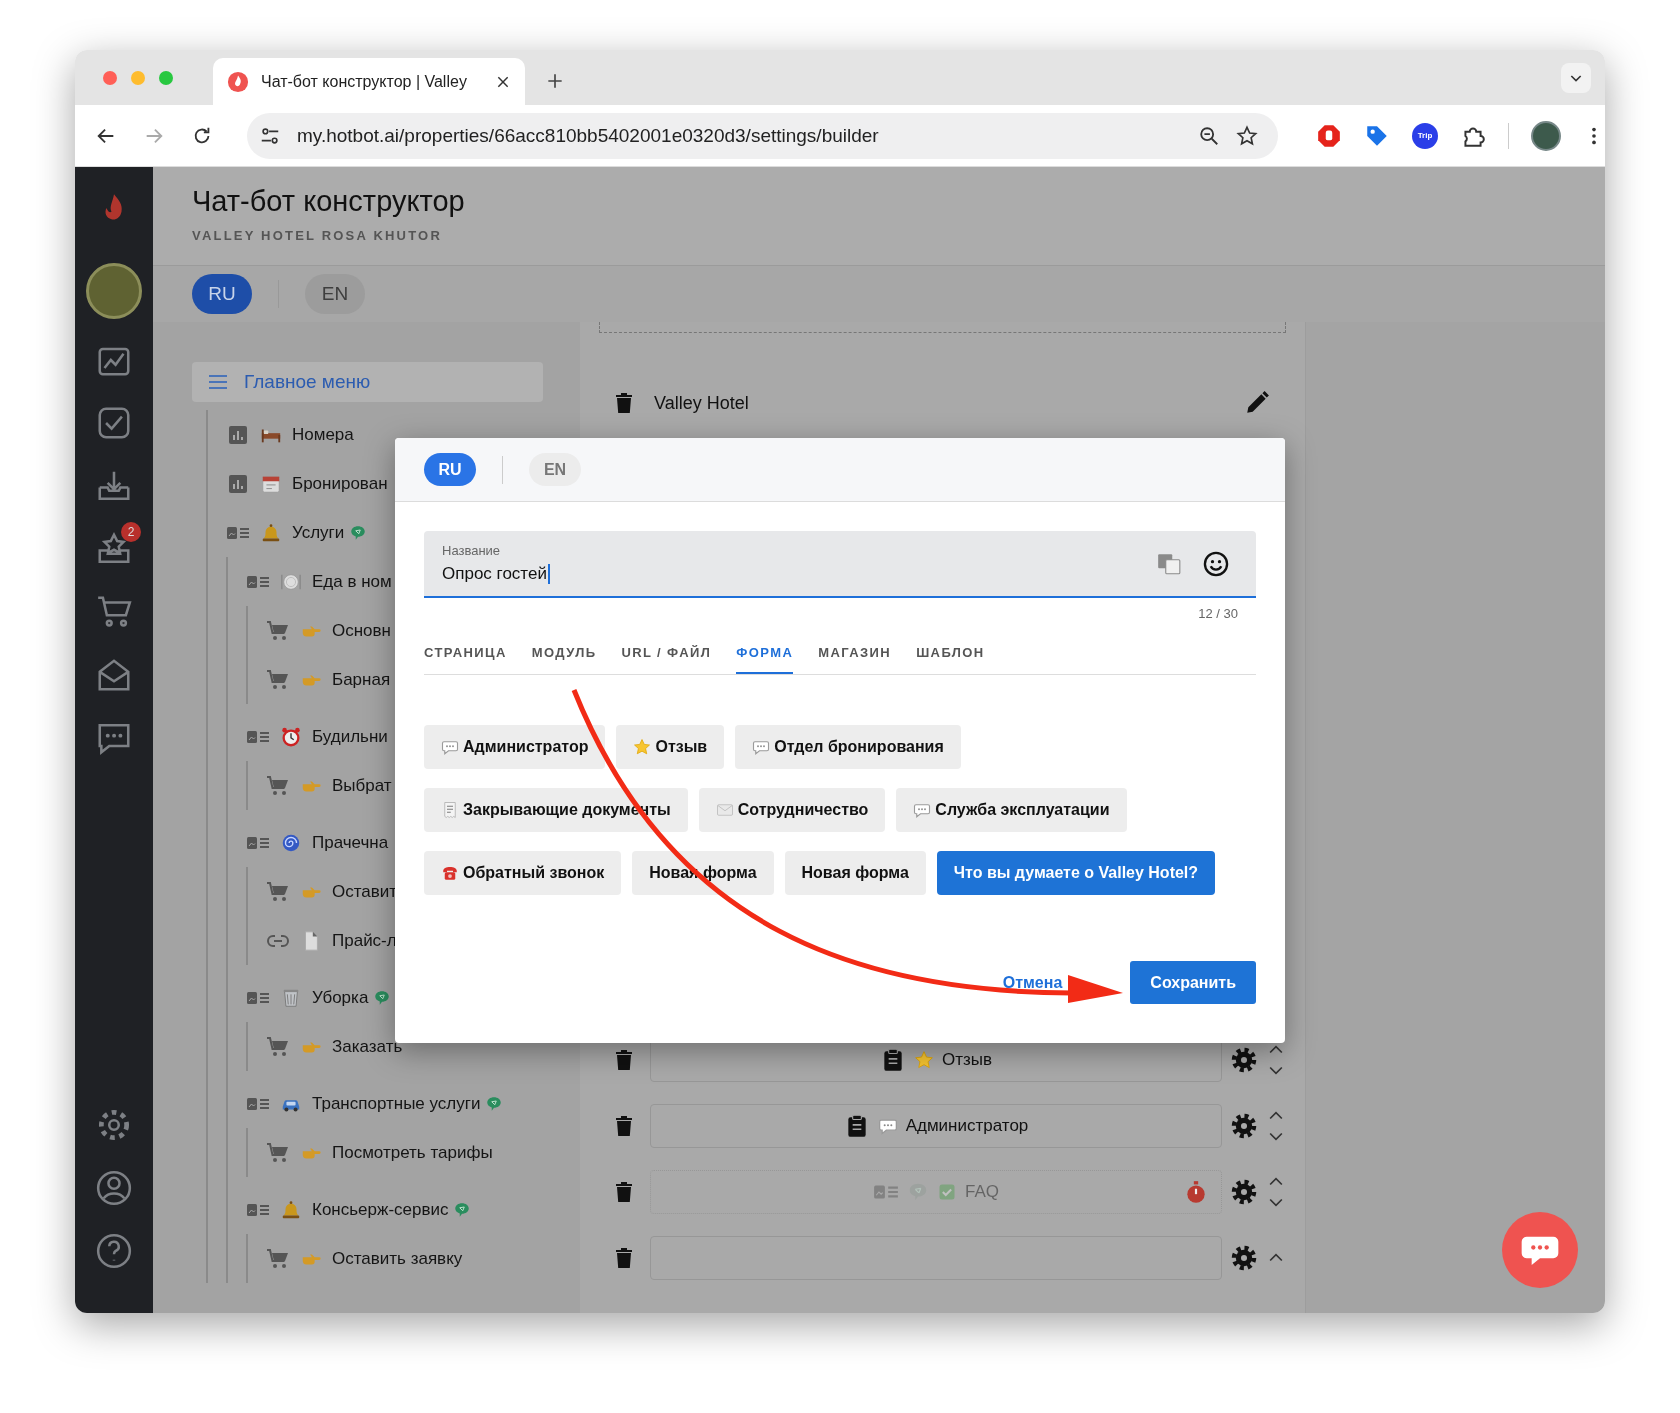 This screenshot has width=1680, height=1413. Describe the element at coordinates (361, 630) in the screenshot. I see `tree-item-label: Основн` at that location.